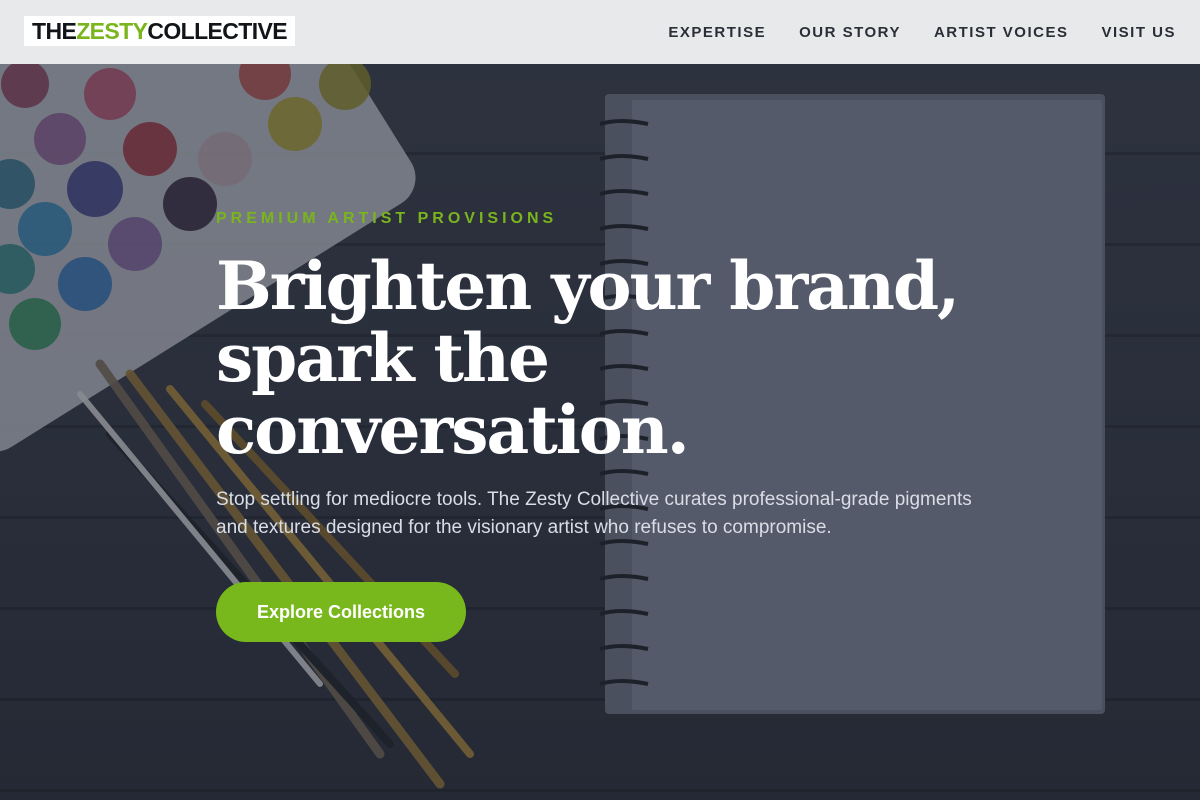 The width and height of the screenshot is (1200, 800). Describe the element at coordinates (850, 32) in the screenshot. I see `nav-link-our-story: OUR STORY` at that location.